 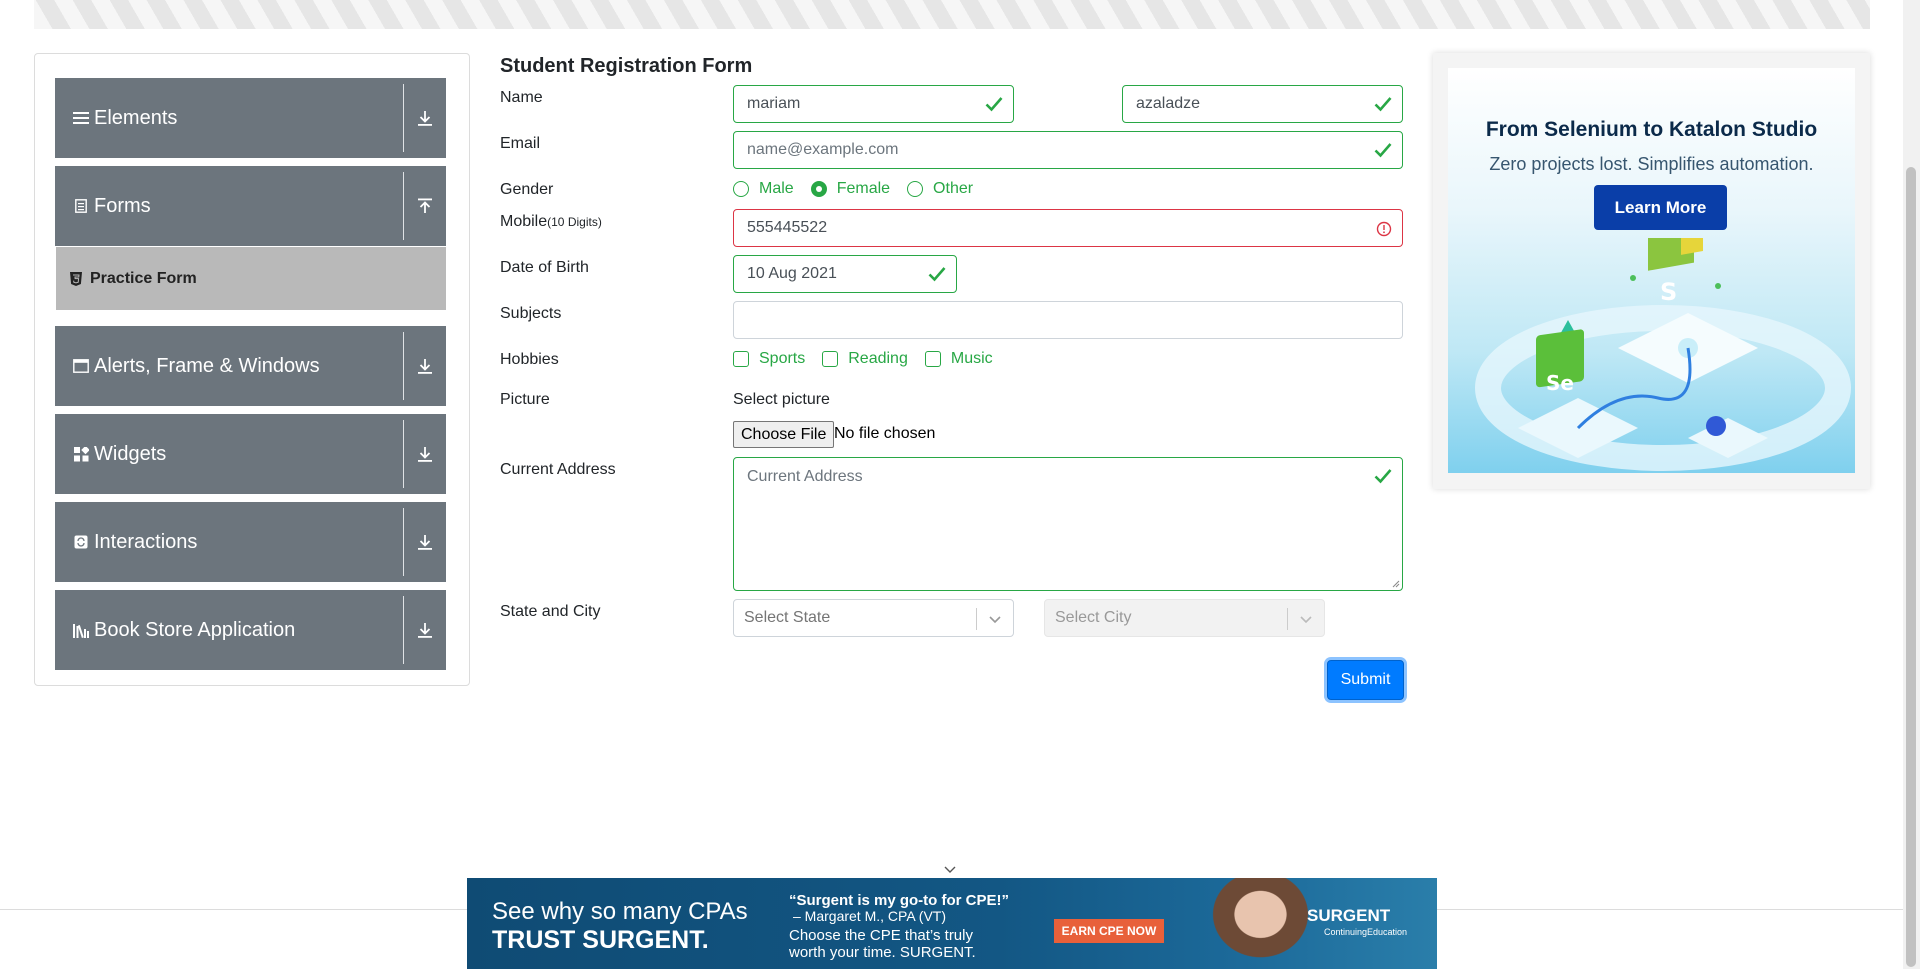 I want to click on ad-headline: From Selenium to Katalon Studio, so click(x=1651, y=129).